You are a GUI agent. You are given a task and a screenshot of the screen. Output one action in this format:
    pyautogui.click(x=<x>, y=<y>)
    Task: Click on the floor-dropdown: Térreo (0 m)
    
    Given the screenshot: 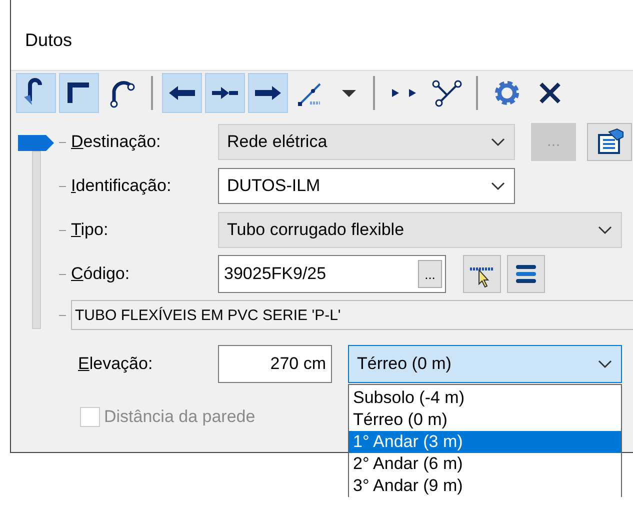 What is the action you would take?
    pyautogui.click(x=485, y=364)
    